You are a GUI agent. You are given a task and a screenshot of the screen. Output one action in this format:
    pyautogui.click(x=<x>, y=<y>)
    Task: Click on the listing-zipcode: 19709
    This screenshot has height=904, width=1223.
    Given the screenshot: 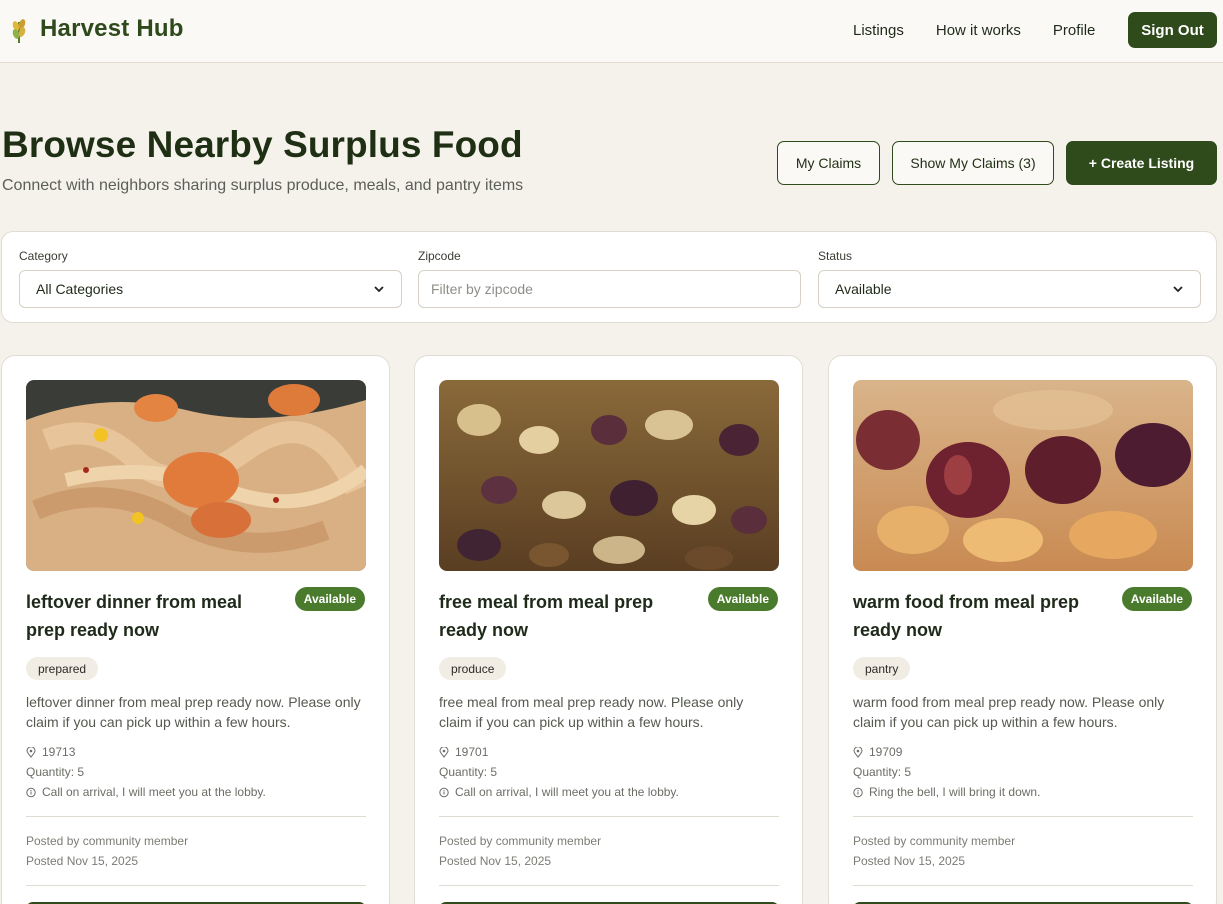 What is the action you would take?
    pyautogui.click(x=877, y=752)
    